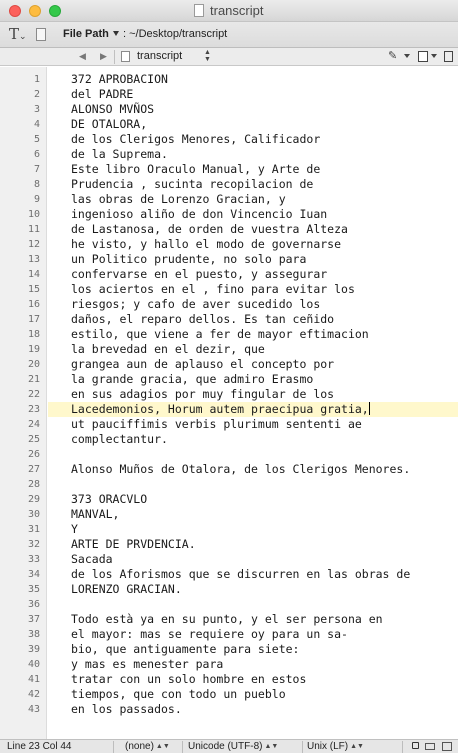  Describe the element at coordinates (33, 514) in the screenshot. I see `line-number: 30` at that location.